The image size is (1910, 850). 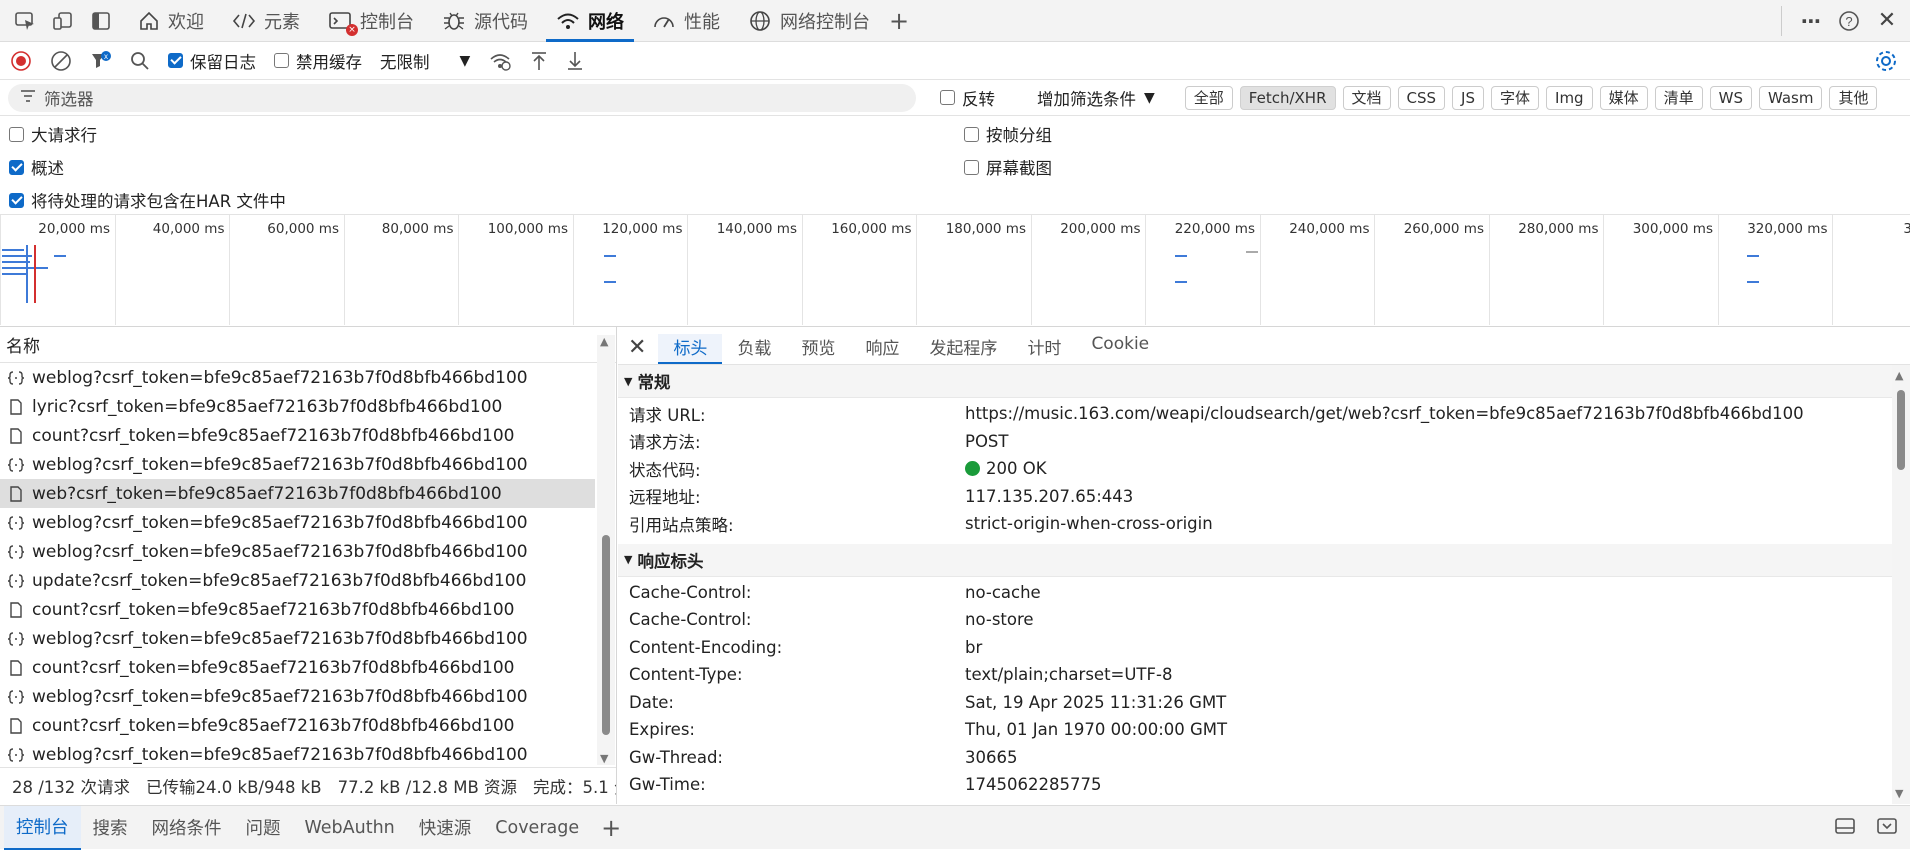 I want to click on detail-tab: Cookie, so click(x=1120, y=349).